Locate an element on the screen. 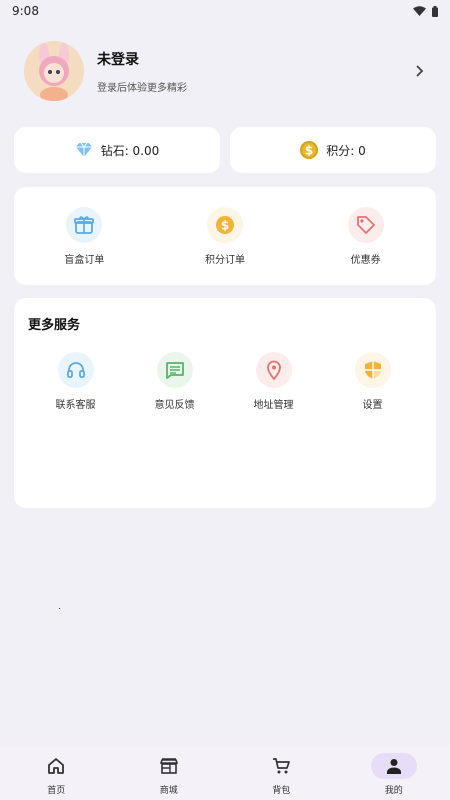  status-bar: 9:08 is located at coordinates (225, 11).